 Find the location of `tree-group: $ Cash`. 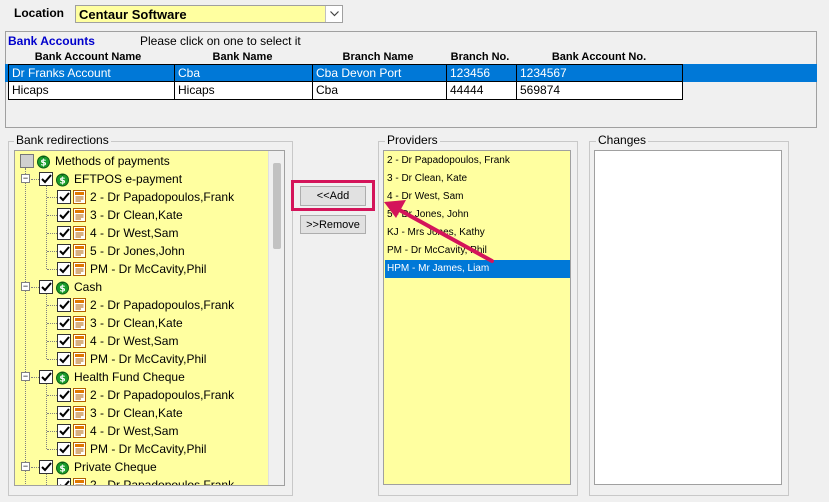

tree-group: $ Cash is located at coordinates (70, 287).